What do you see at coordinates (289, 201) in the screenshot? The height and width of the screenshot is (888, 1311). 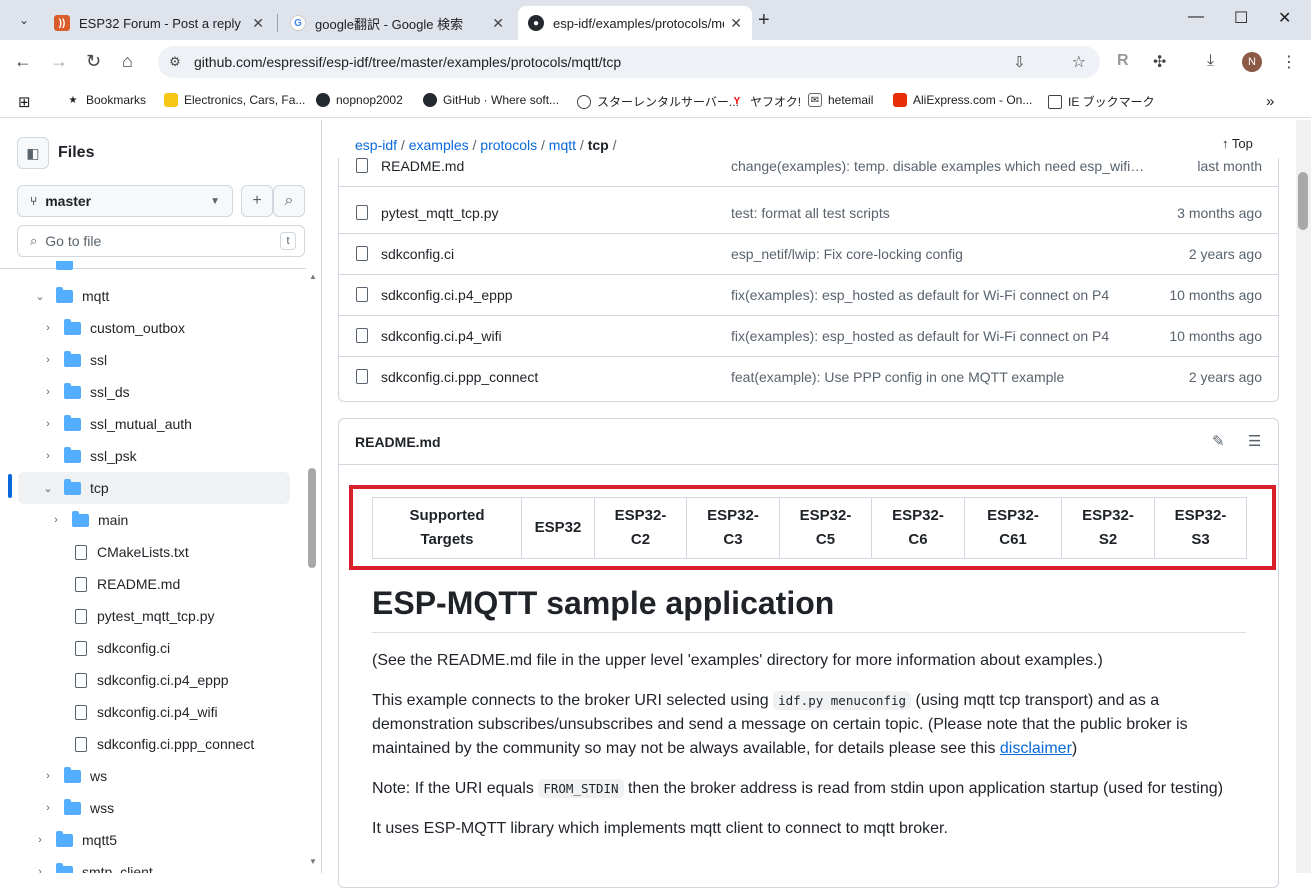 I see `search-button: ⌕` at bounding box center [289, 201].